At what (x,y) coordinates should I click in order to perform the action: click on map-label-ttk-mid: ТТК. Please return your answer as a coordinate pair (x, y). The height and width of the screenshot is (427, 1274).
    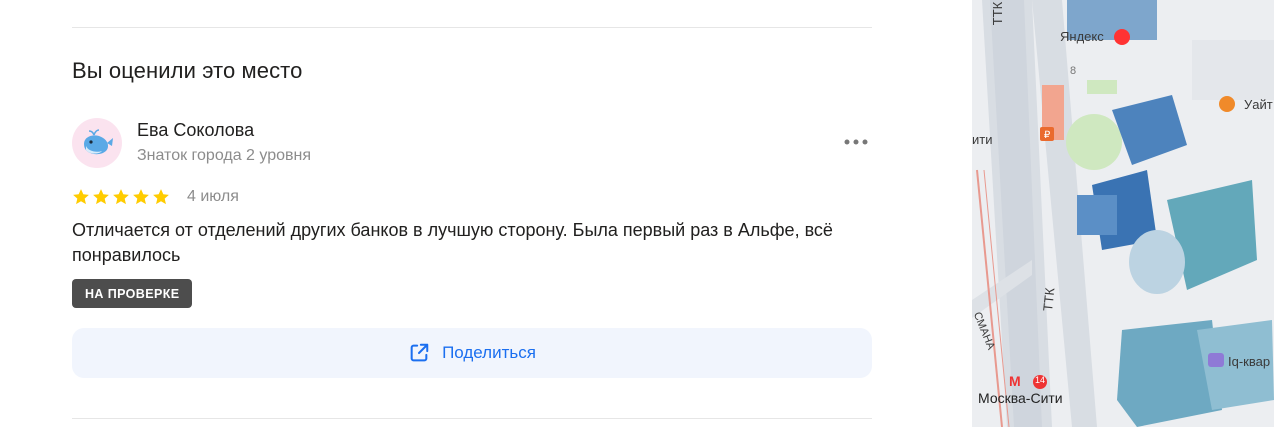
    Looking at the image, I should click on (1049, 299).